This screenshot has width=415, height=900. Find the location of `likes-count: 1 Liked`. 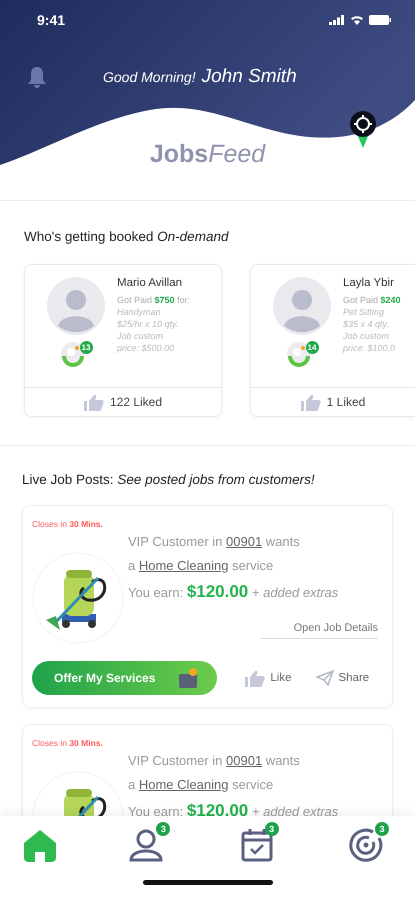

likes-count: 1 Liked is located at coordinates (346, 402).